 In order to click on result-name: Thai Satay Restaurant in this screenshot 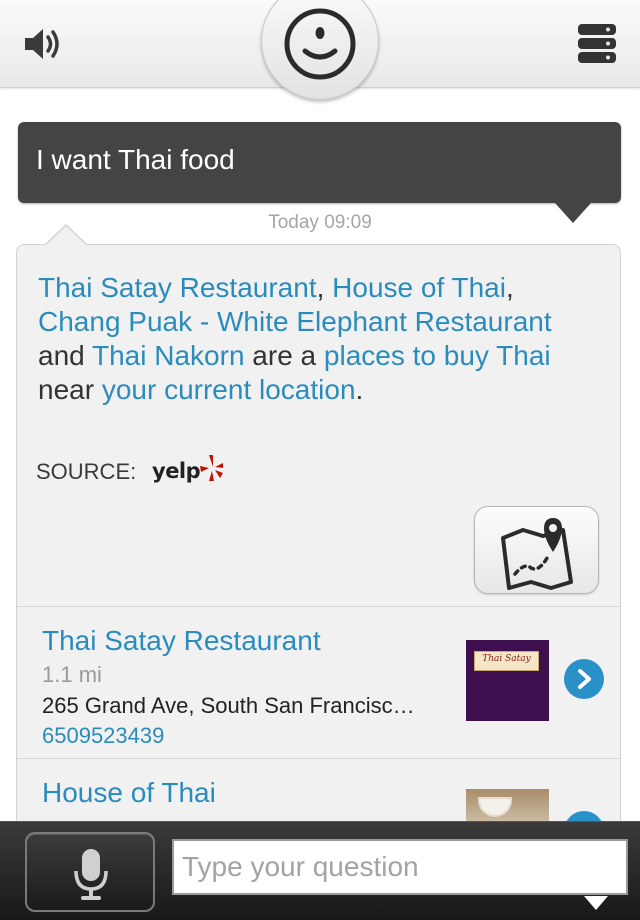, I will do `click(181, 641)`.